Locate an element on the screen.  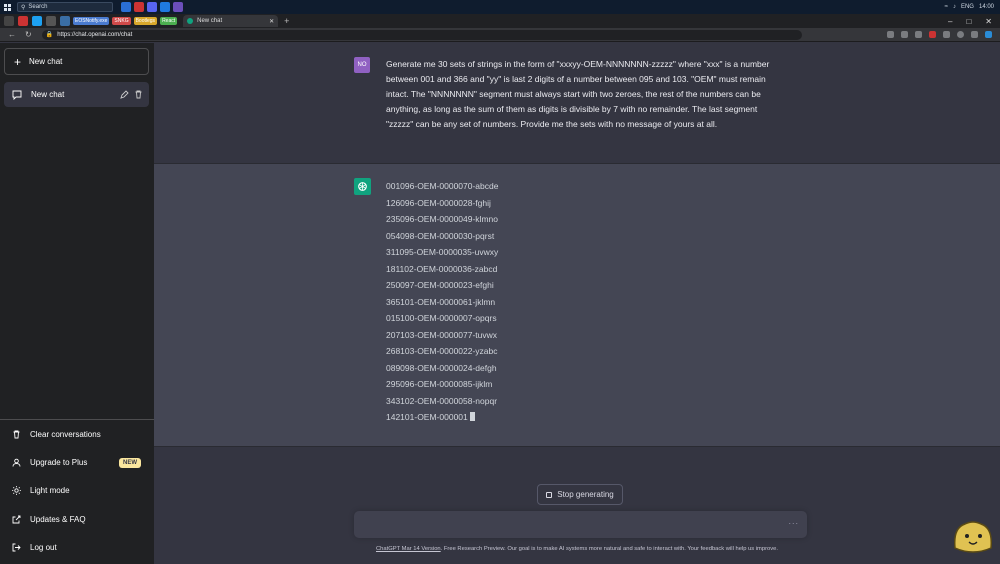
bookmark-item: Bootlegs is located at coordinates (145, 21).